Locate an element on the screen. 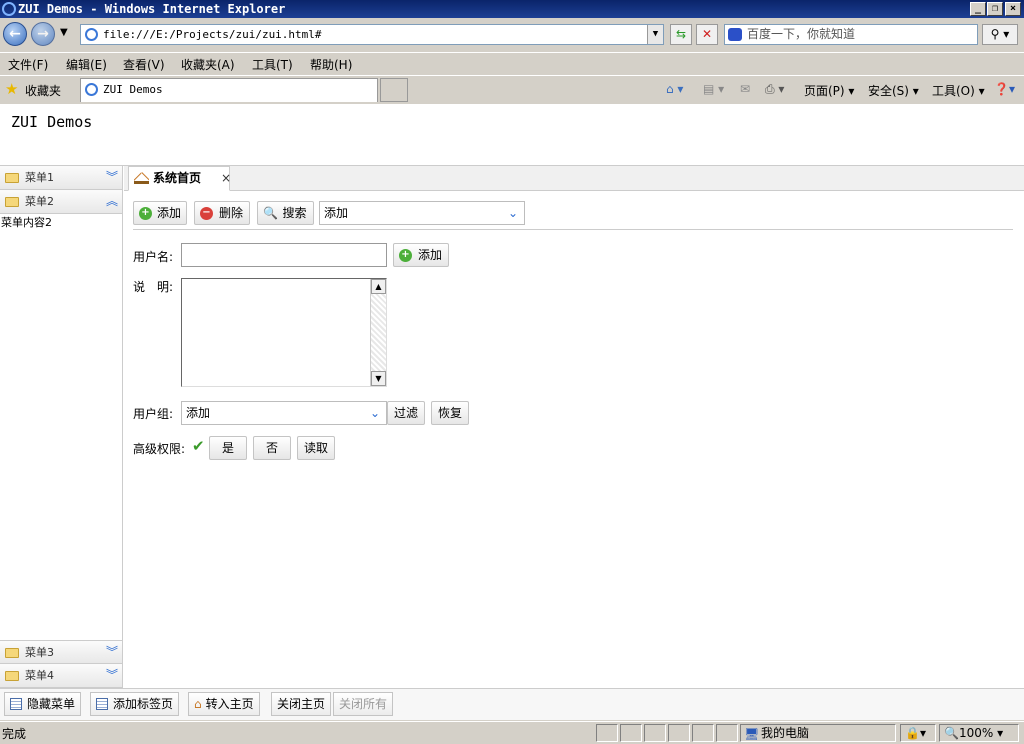 This screenshot has width=1024, height=744. sidebar-item-label: 菜单3 is located at coordinates (39, 652).